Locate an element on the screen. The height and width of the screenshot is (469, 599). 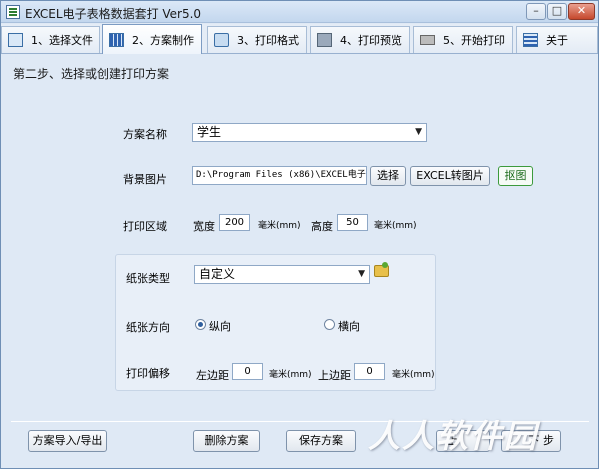
save-plan-button: 保存方案 is located at coordinates (321, 441).